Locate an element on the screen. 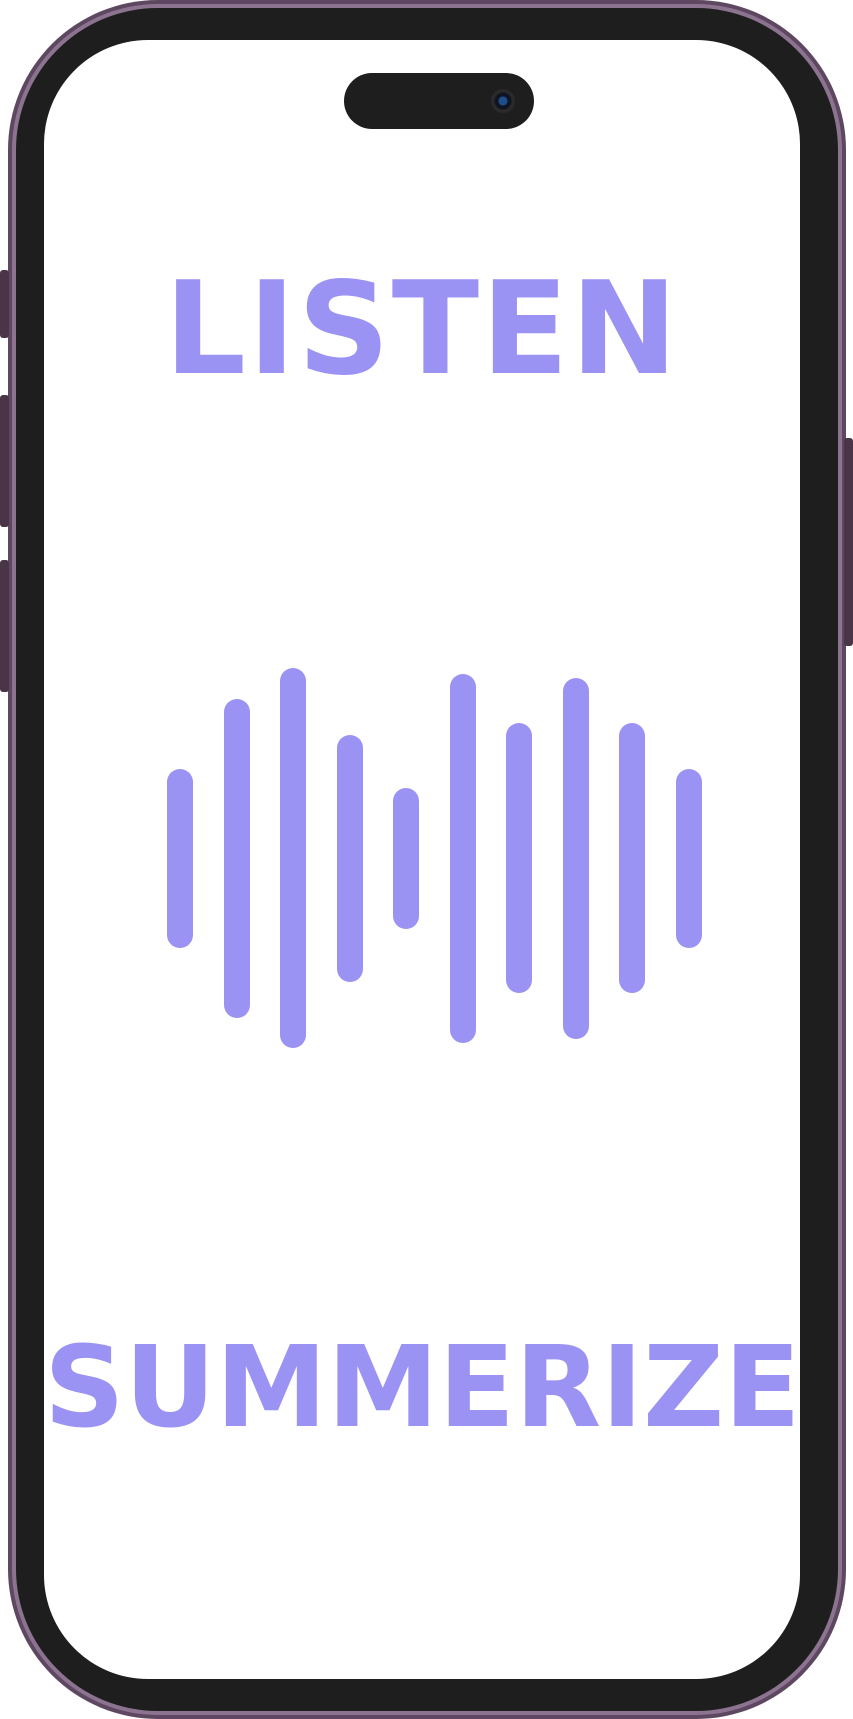  front-camera-icon is located at coordinates (503, 101).